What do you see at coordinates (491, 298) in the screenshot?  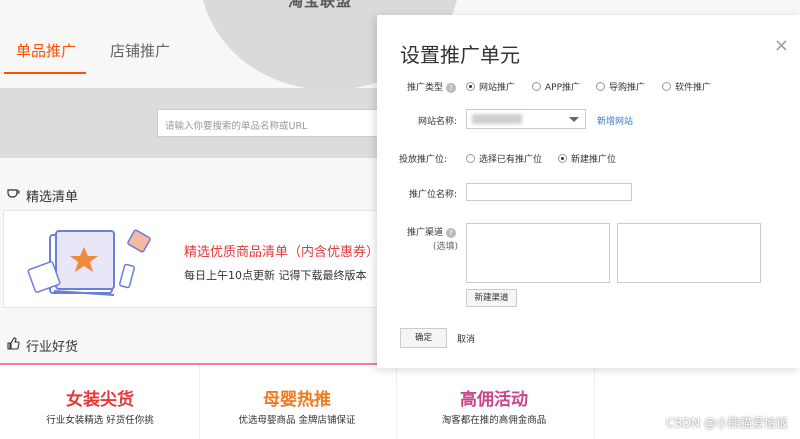 I see `add-channel-button: 新建渠道` at bounding box center [491, 298].